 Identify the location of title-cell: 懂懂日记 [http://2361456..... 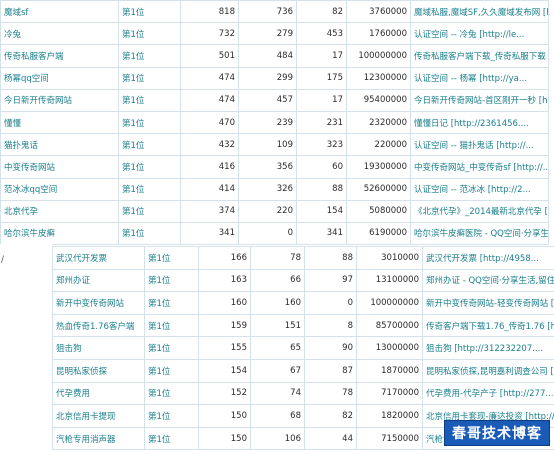
(480, 122).